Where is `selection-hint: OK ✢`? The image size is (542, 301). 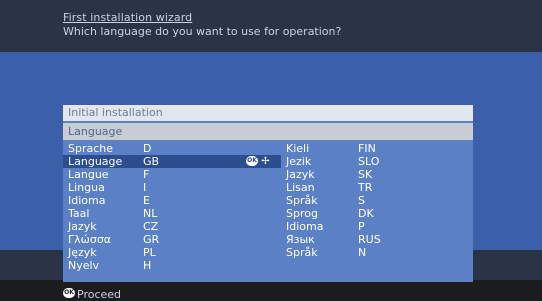 selection-hint: OK ✢ is located at coordinates (258, 161).